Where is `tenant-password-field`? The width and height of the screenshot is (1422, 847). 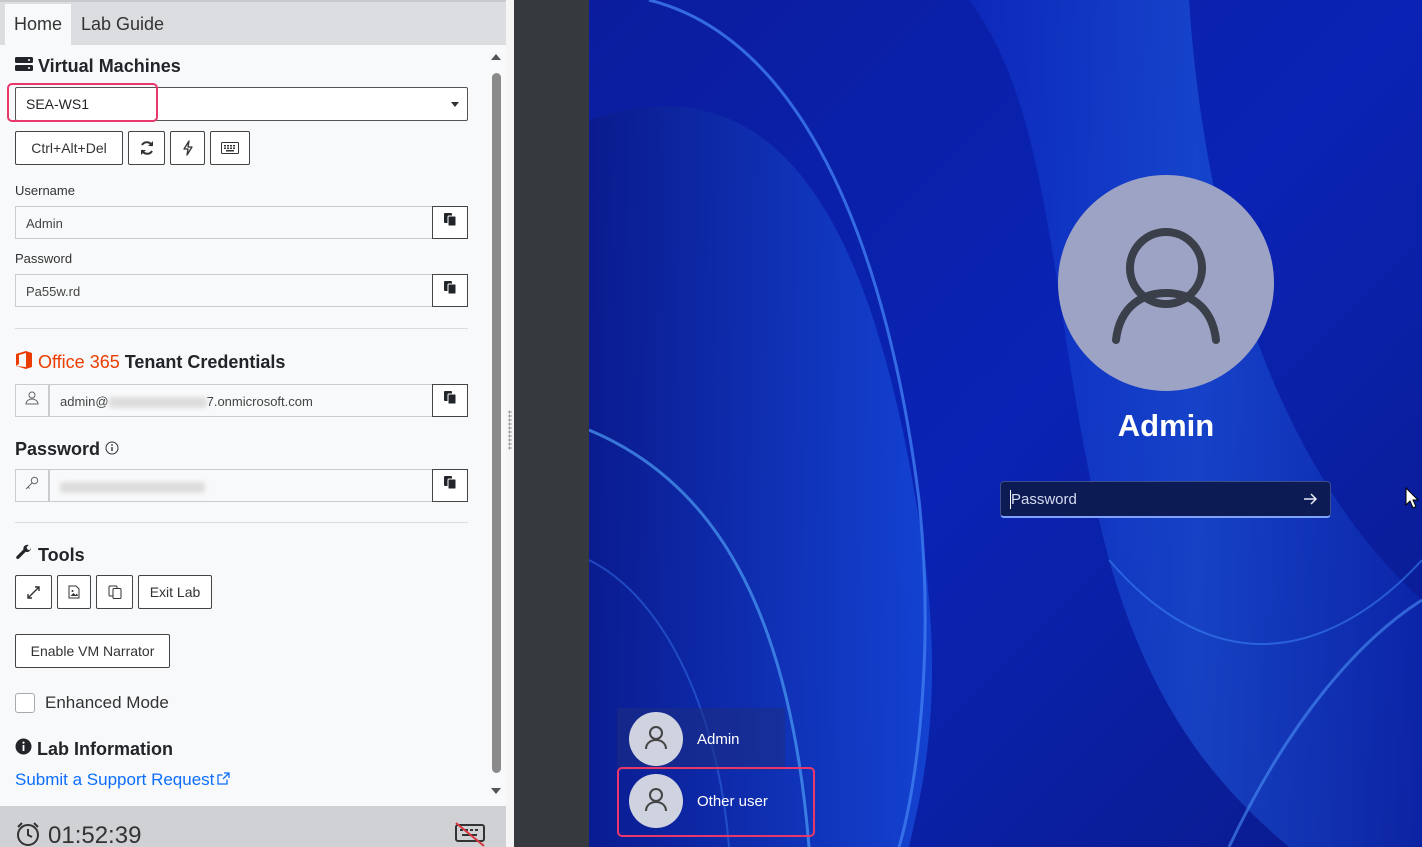
tenant-password-field is located at coordinates (241, 485).